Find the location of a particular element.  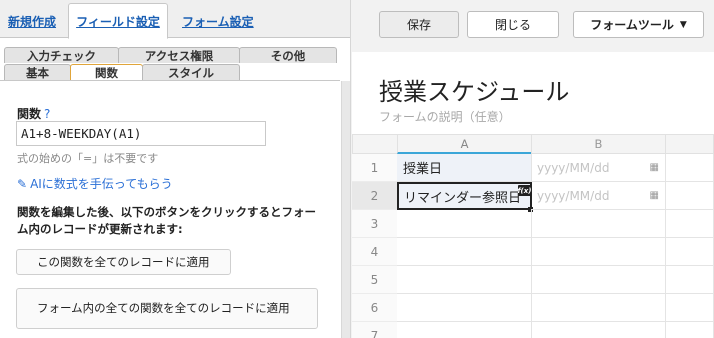

tab-divider is located at coordinates (170, 80).